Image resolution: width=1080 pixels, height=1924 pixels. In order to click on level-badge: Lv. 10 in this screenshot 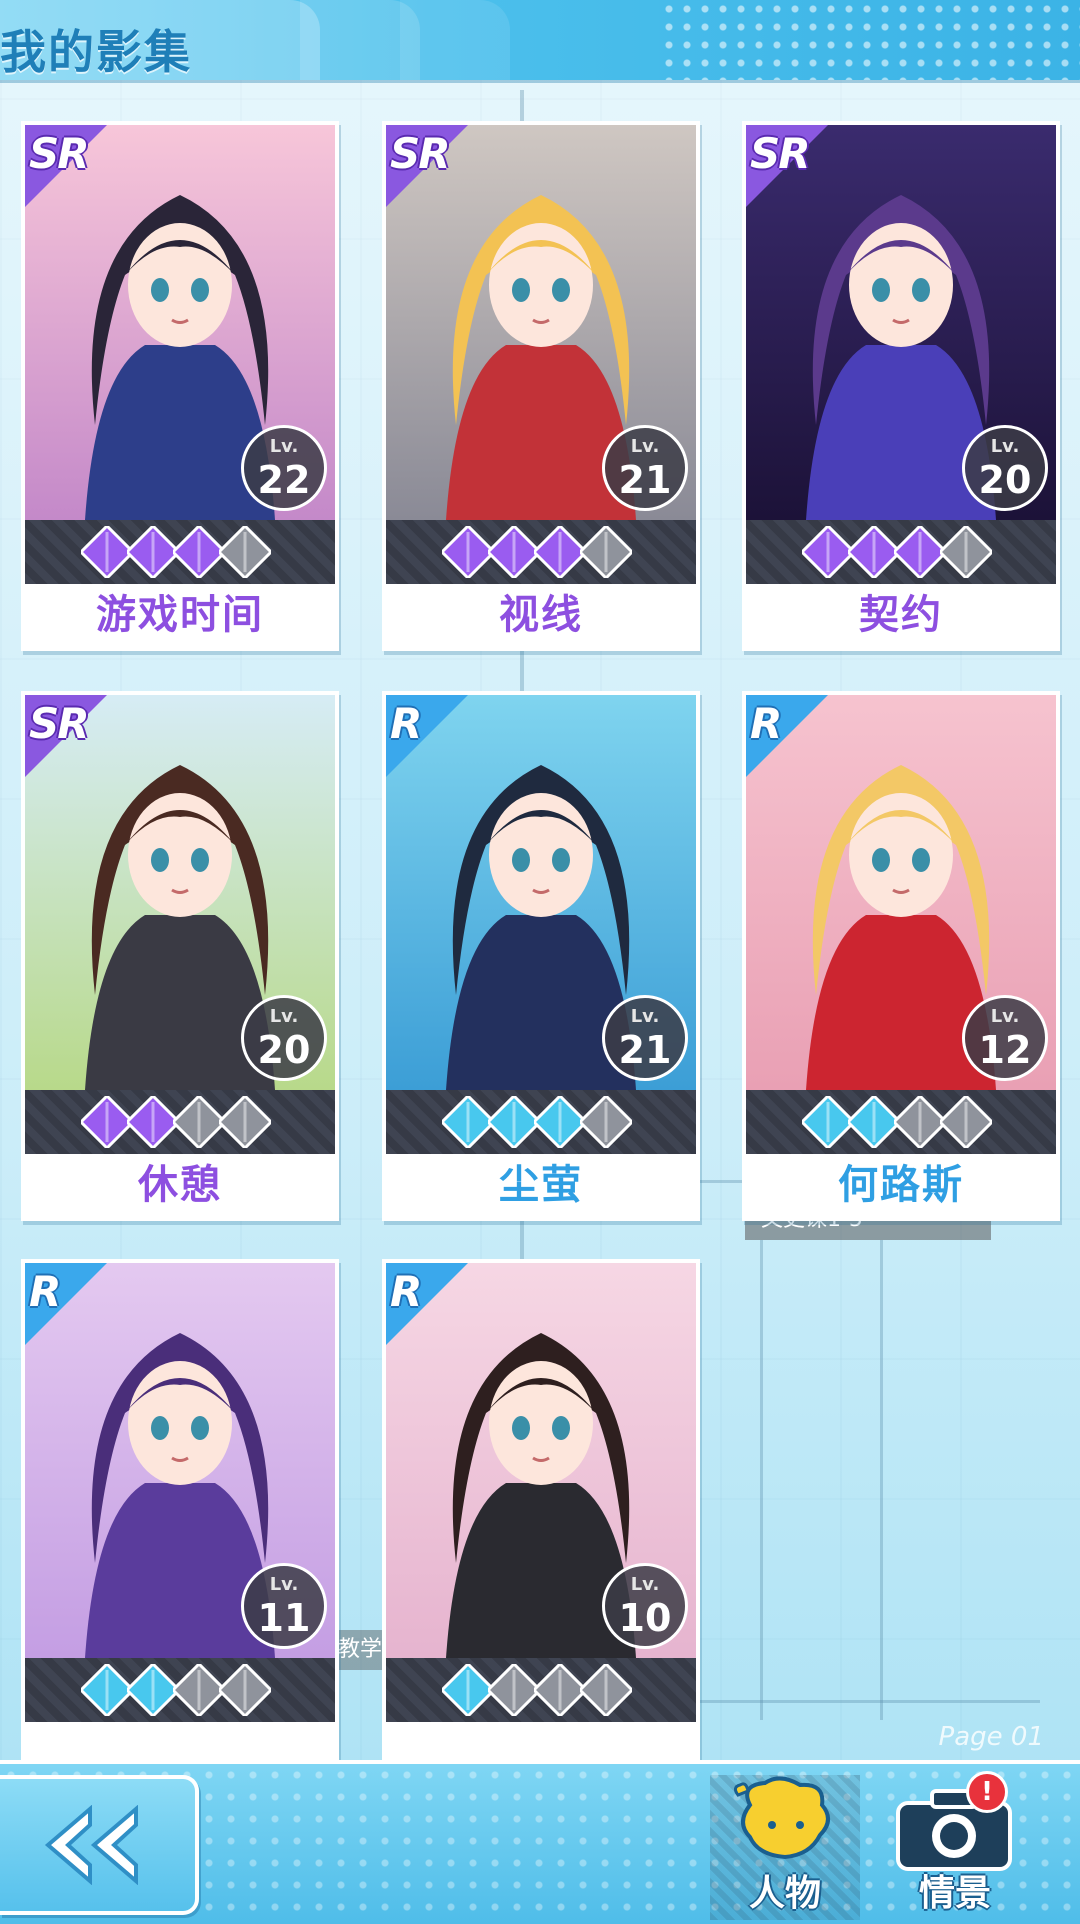, I will do `click(645, 1606)`.